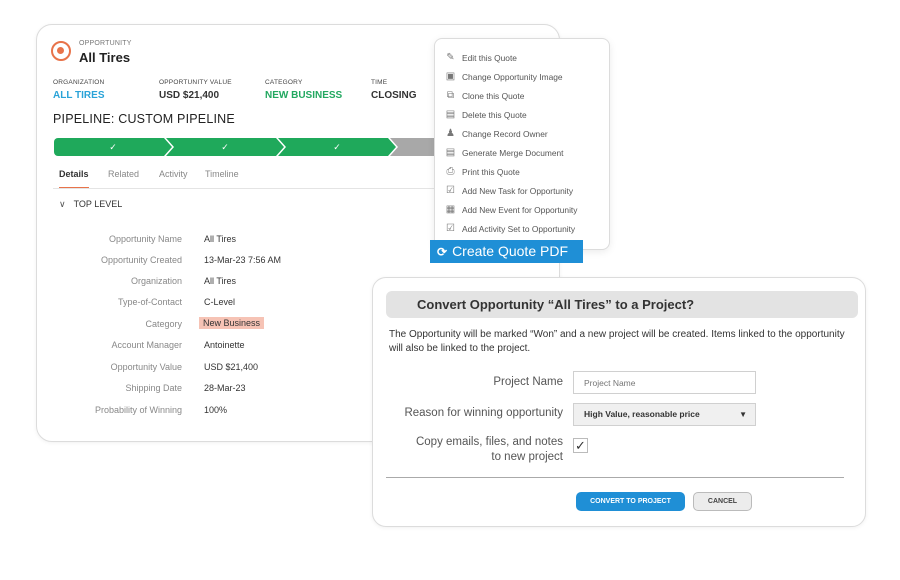 The image size is (900, 580). Describe the element at coordinates (642, 414) in the screenshot. I see `reason-select-value: High Value, reasonable price` at that location.